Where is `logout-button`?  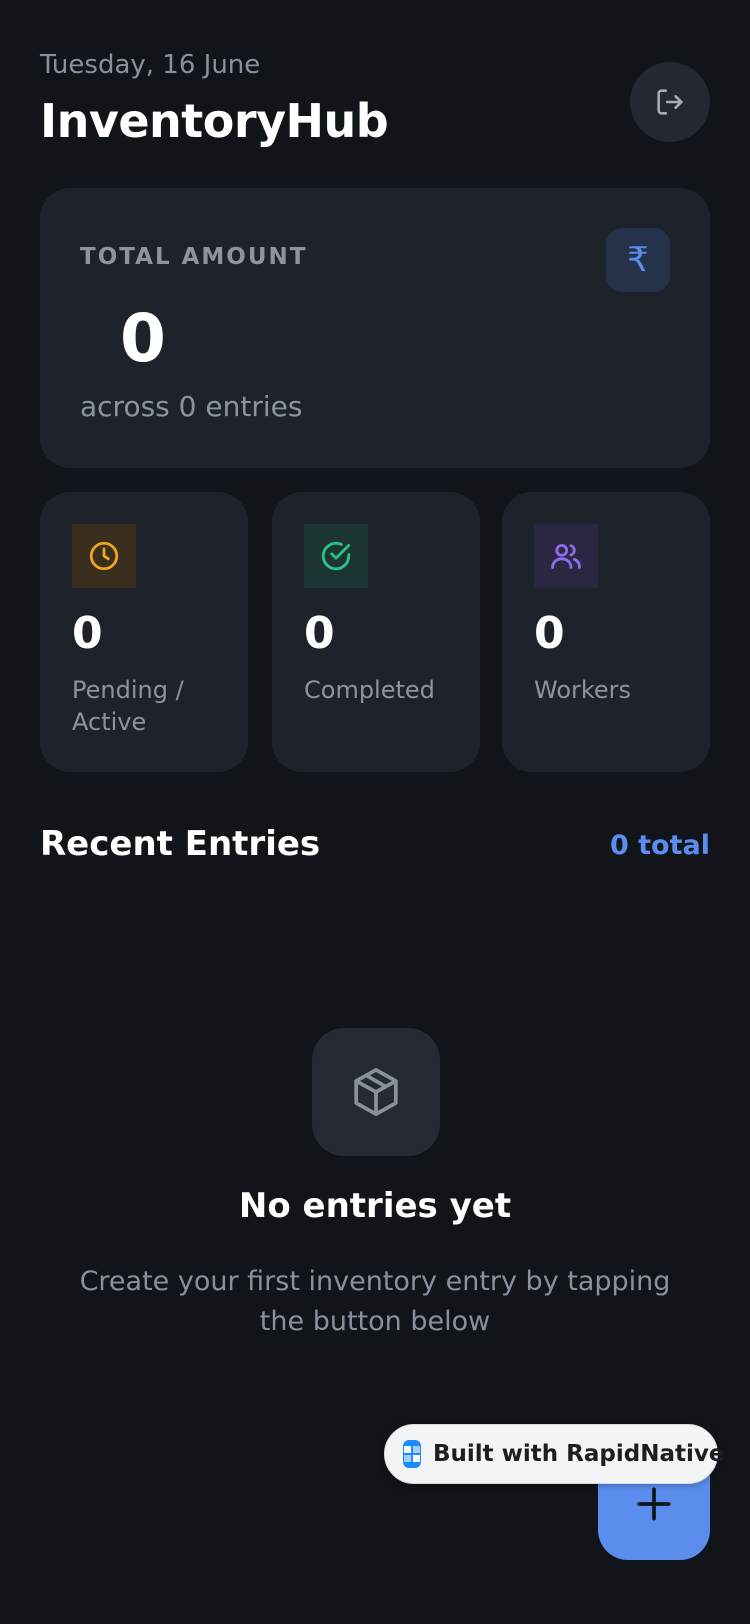 logout-button is located at coordinates (670, 102).